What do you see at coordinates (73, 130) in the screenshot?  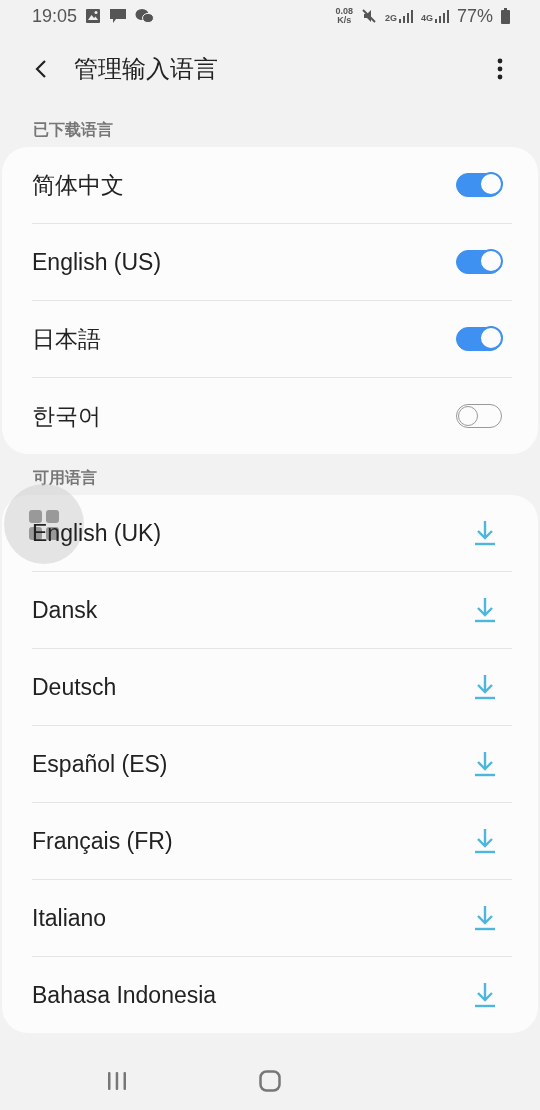 I see `section-header: 已下载语言` at bounding box center [73, 130].